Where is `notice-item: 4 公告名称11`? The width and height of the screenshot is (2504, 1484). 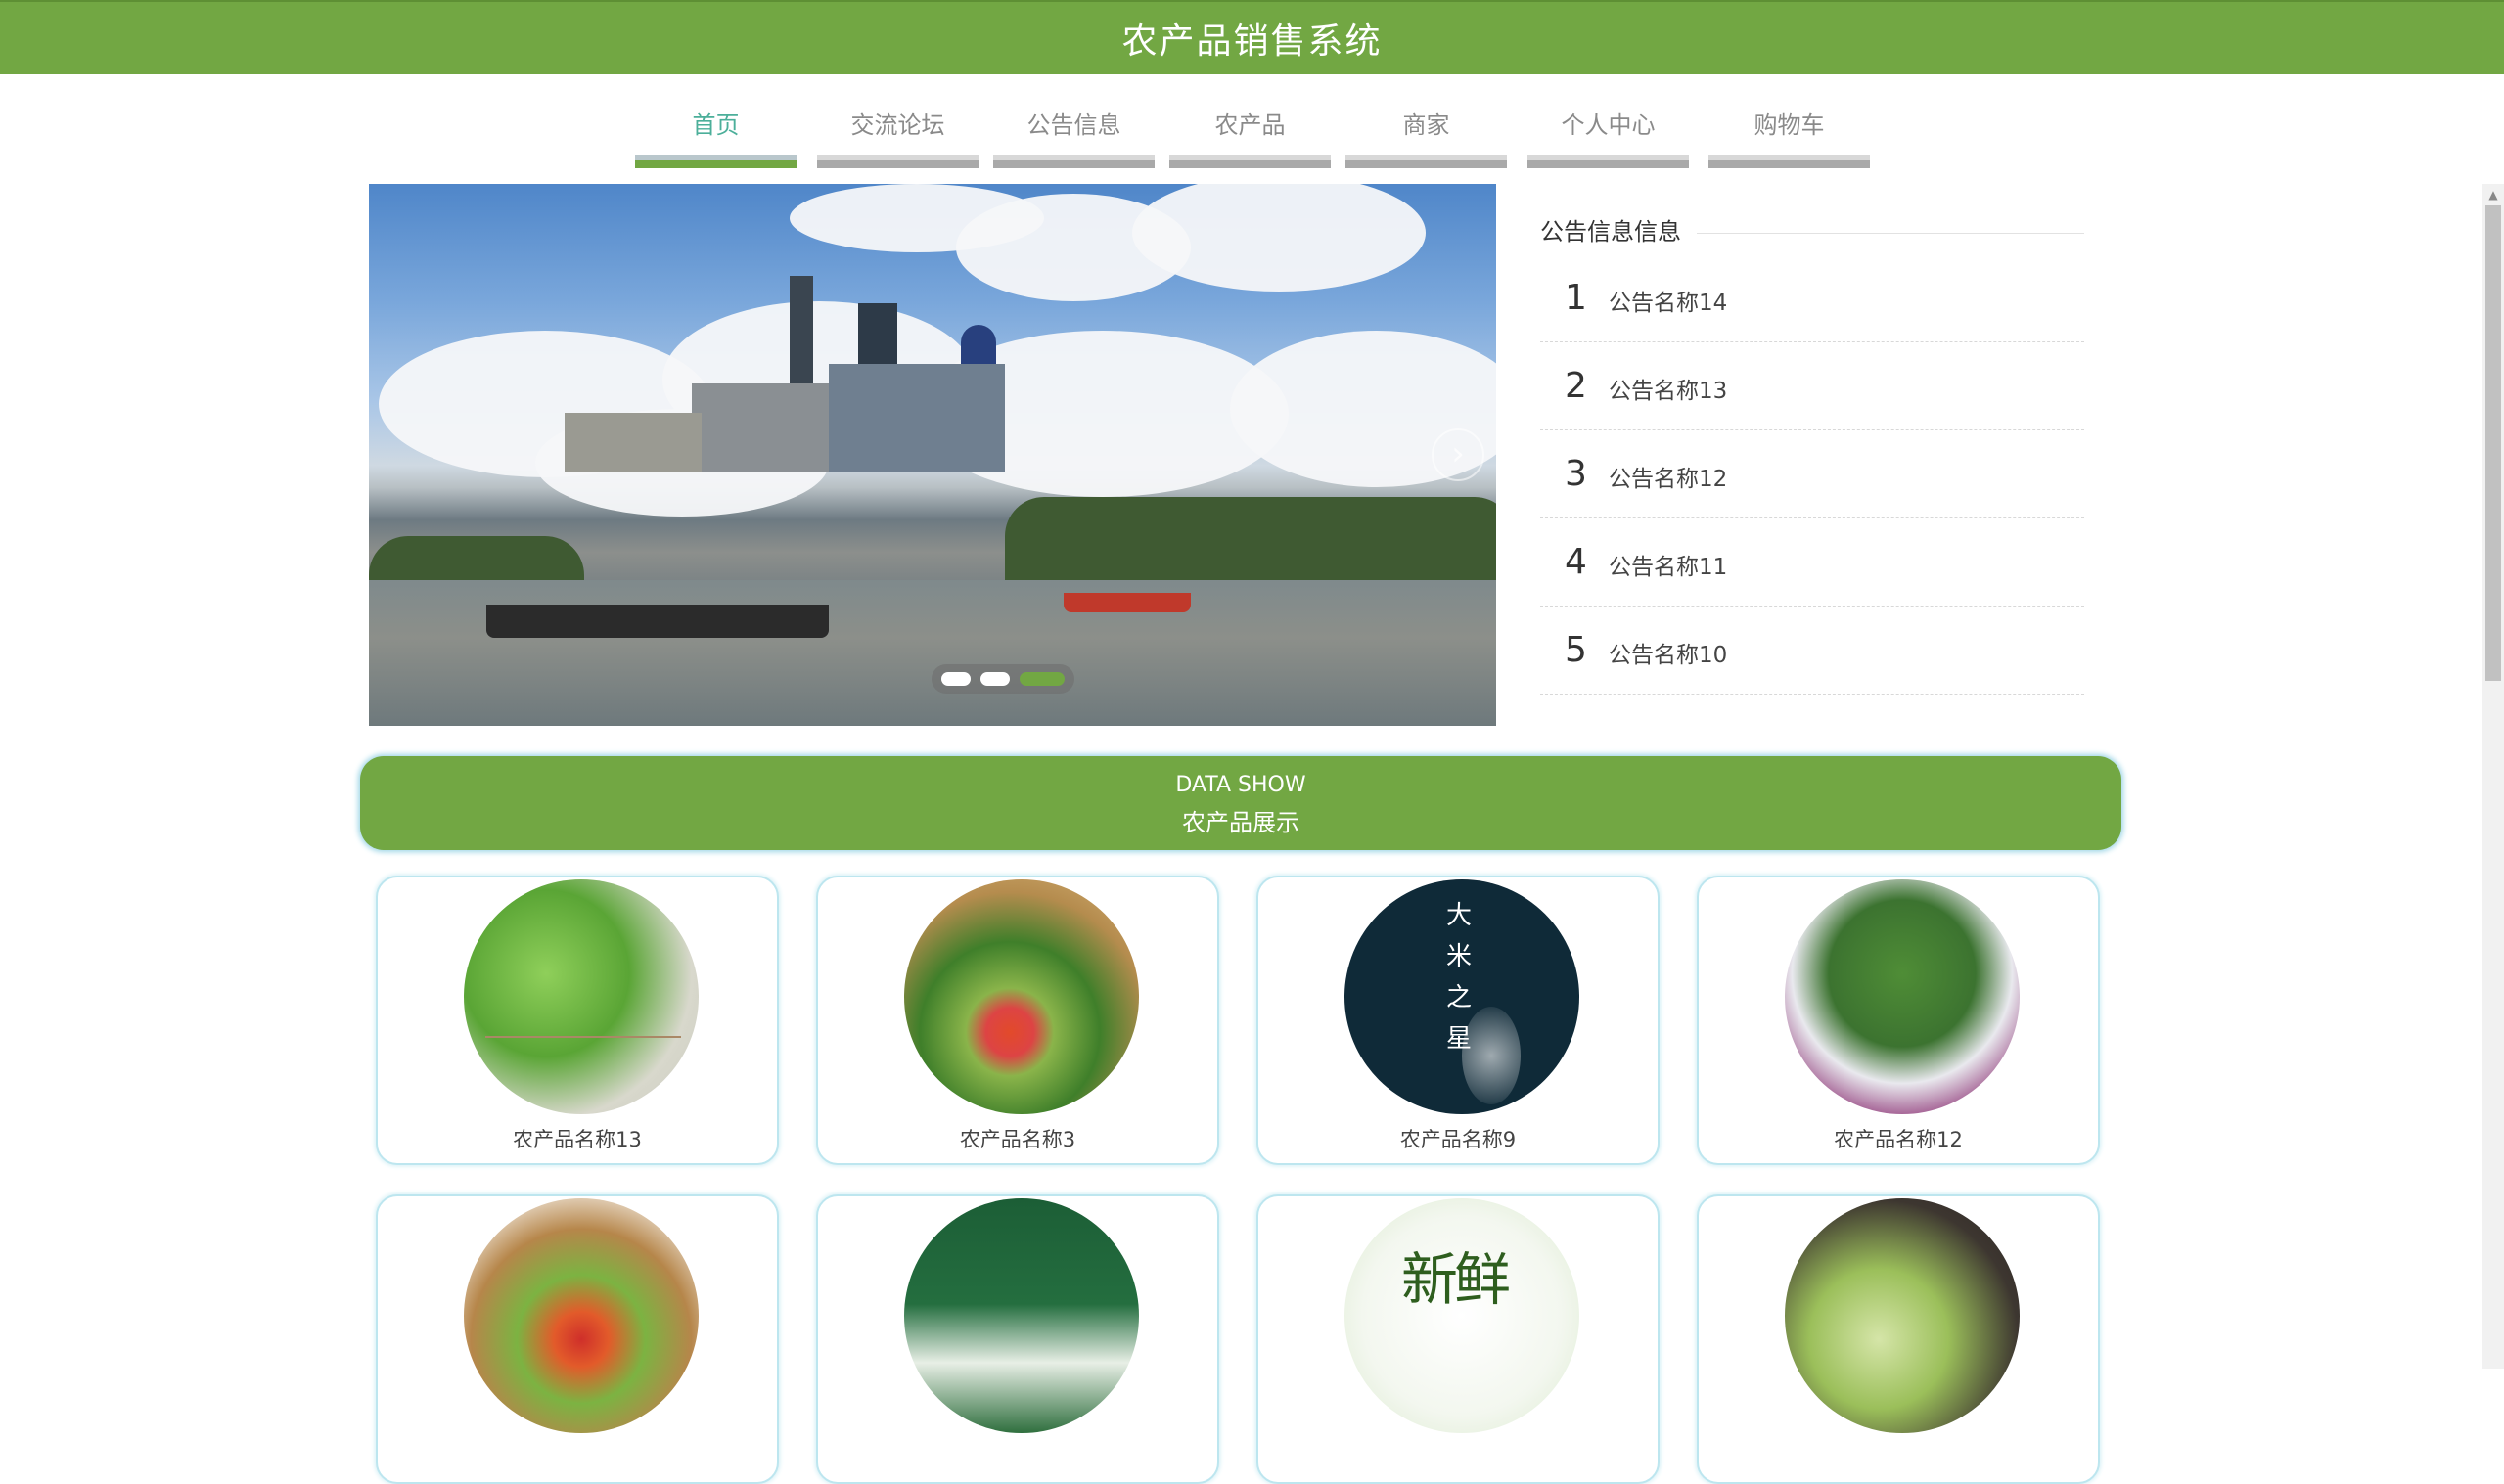 notice-item: 4 公告名称11 is located at coordinates (1812, 562).